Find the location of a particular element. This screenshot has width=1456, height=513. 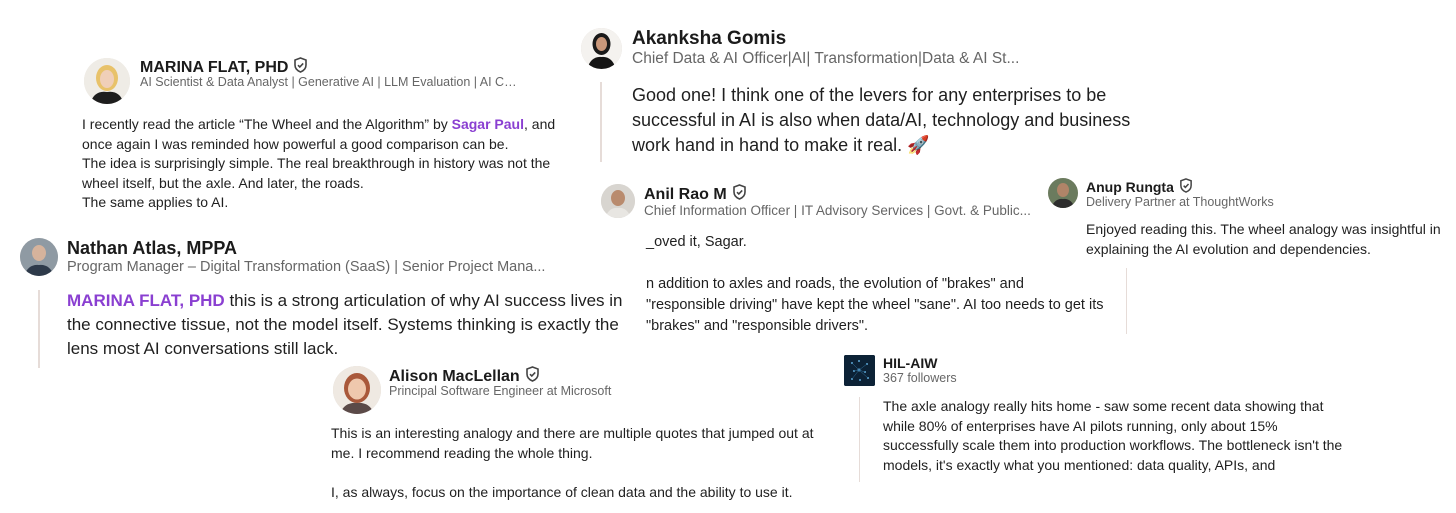

commenter-name: HIL-AIW is located at coordinates (910, 363).